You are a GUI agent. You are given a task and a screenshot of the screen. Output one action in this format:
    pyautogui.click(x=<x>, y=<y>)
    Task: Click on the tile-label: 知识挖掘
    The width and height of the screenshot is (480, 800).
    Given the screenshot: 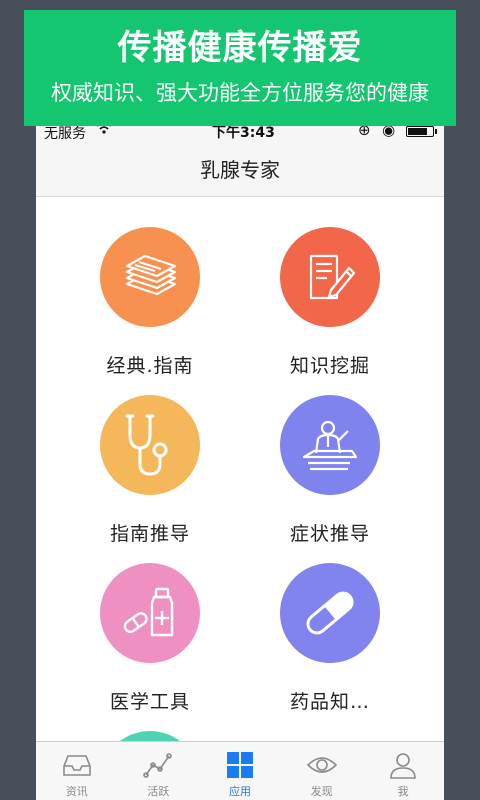 What is the action you would take?
    pyautogui.click(x=329, y=366)
    